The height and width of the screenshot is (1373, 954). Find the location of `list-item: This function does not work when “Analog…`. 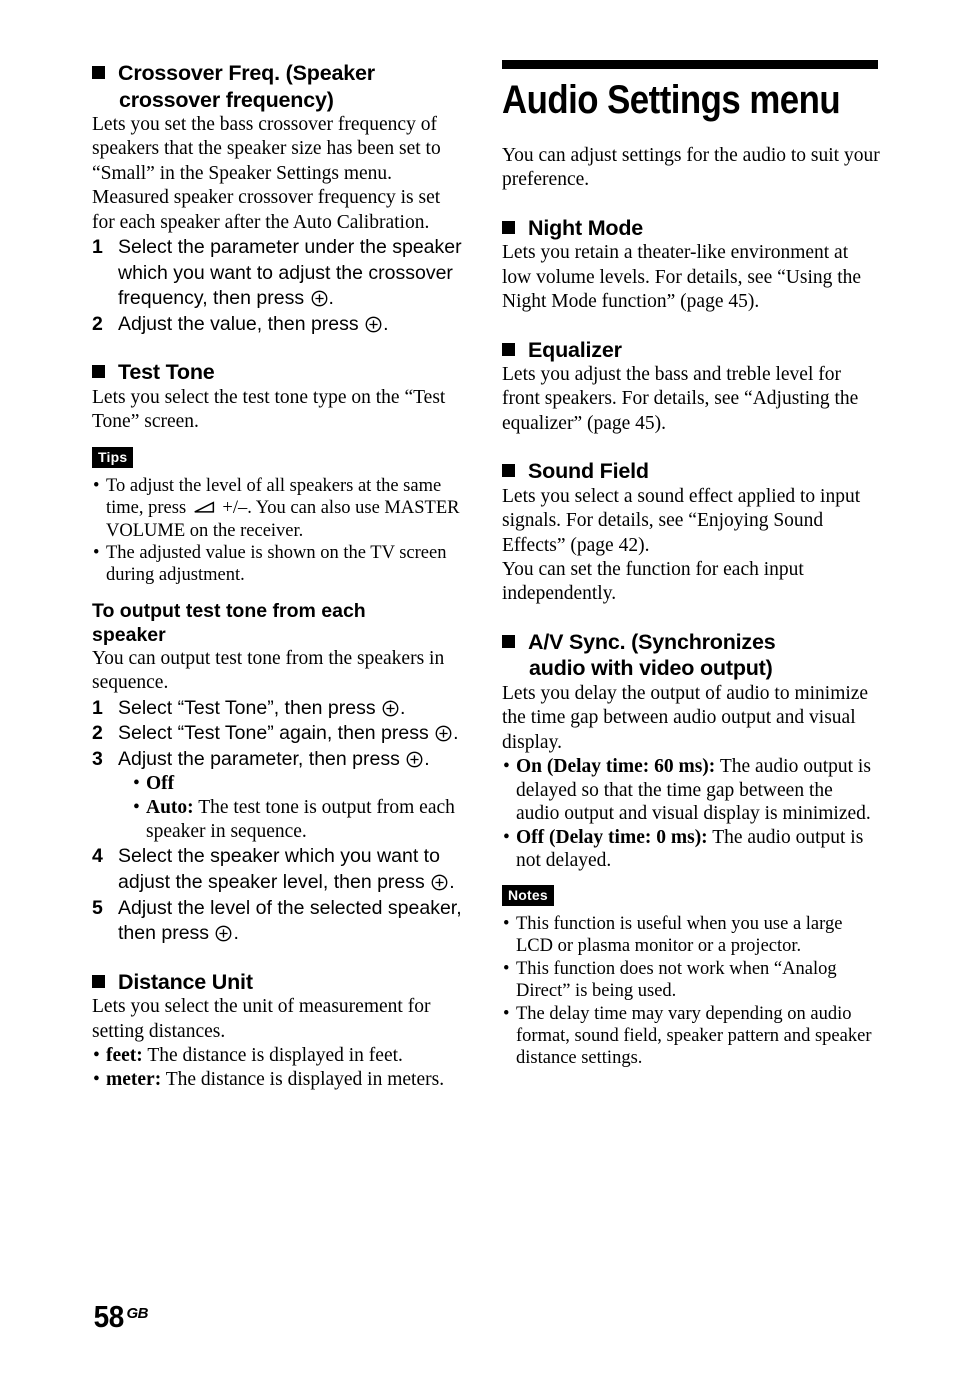

list-item: This function does not work when “Analog… is located at coordinates (691, 980).